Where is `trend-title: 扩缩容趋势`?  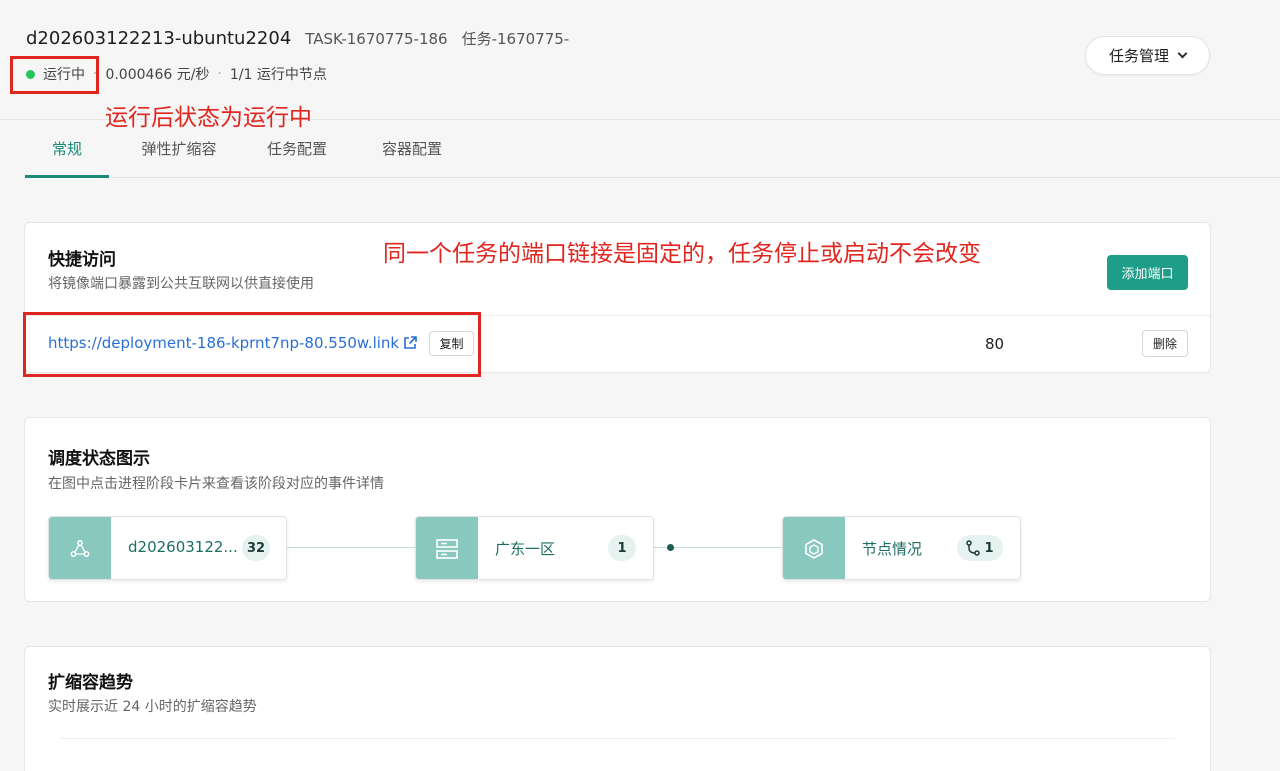 trend-title: 扩缩容趋势 is located at coordinates (90, 683).